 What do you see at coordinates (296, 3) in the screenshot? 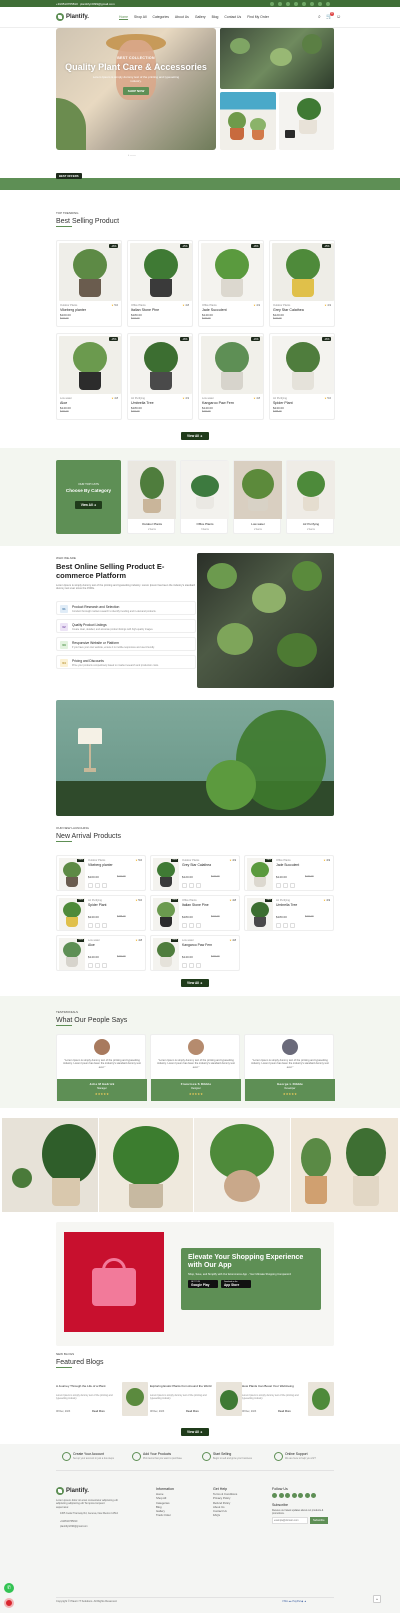
I see `social-pinterest-icon` at bounding box center [296, 3].